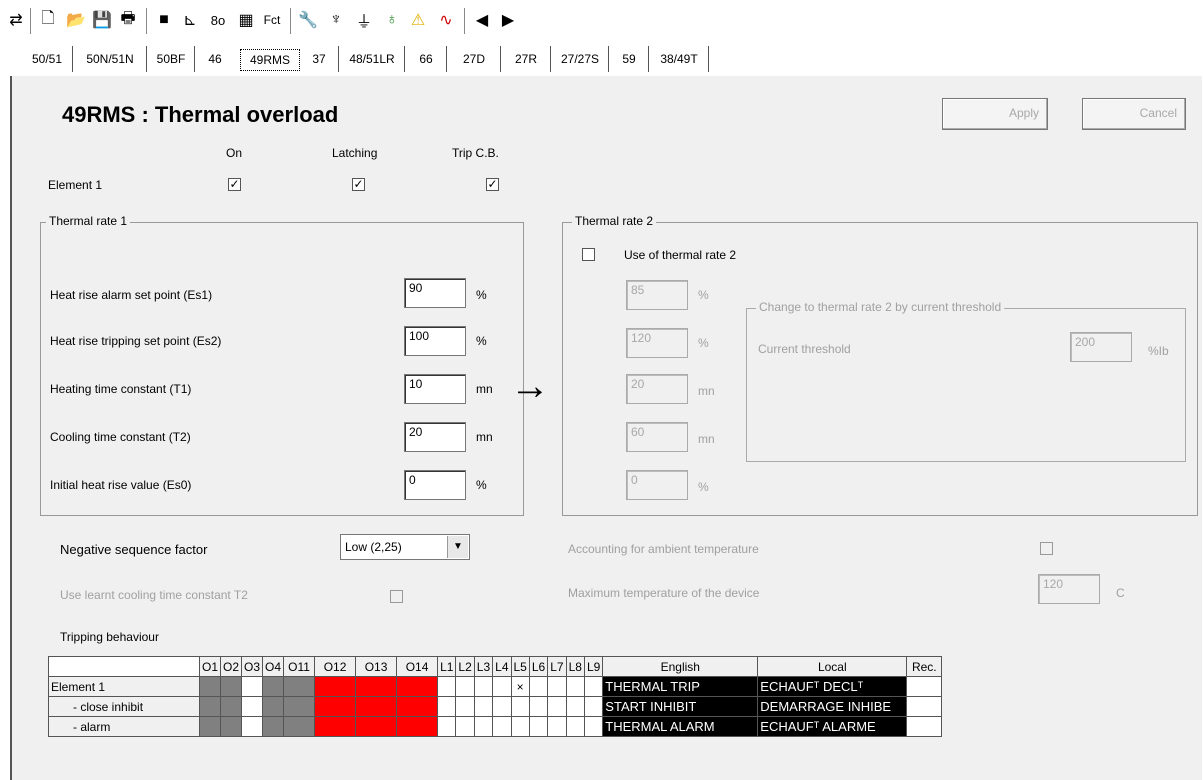 This screenshot has width=1203, height=780. I want to click on warning-icon: ⚠, so click(418, 20).